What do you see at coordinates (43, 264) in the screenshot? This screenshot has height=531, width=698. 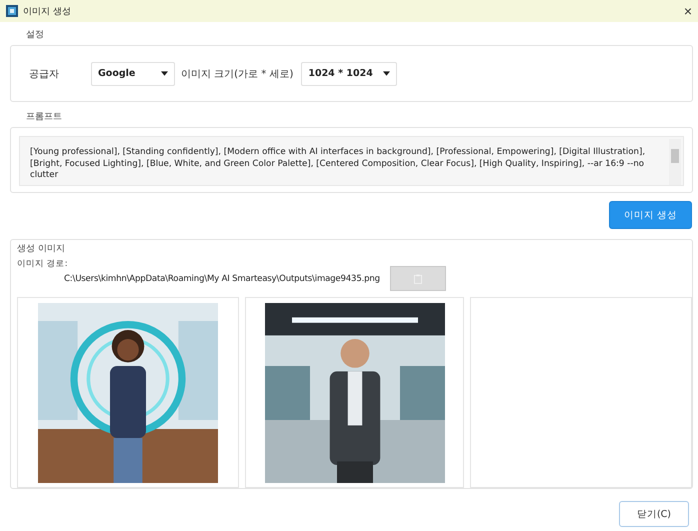 I see `path-label: 이미지 경로:` at bounding box center [43, 264].